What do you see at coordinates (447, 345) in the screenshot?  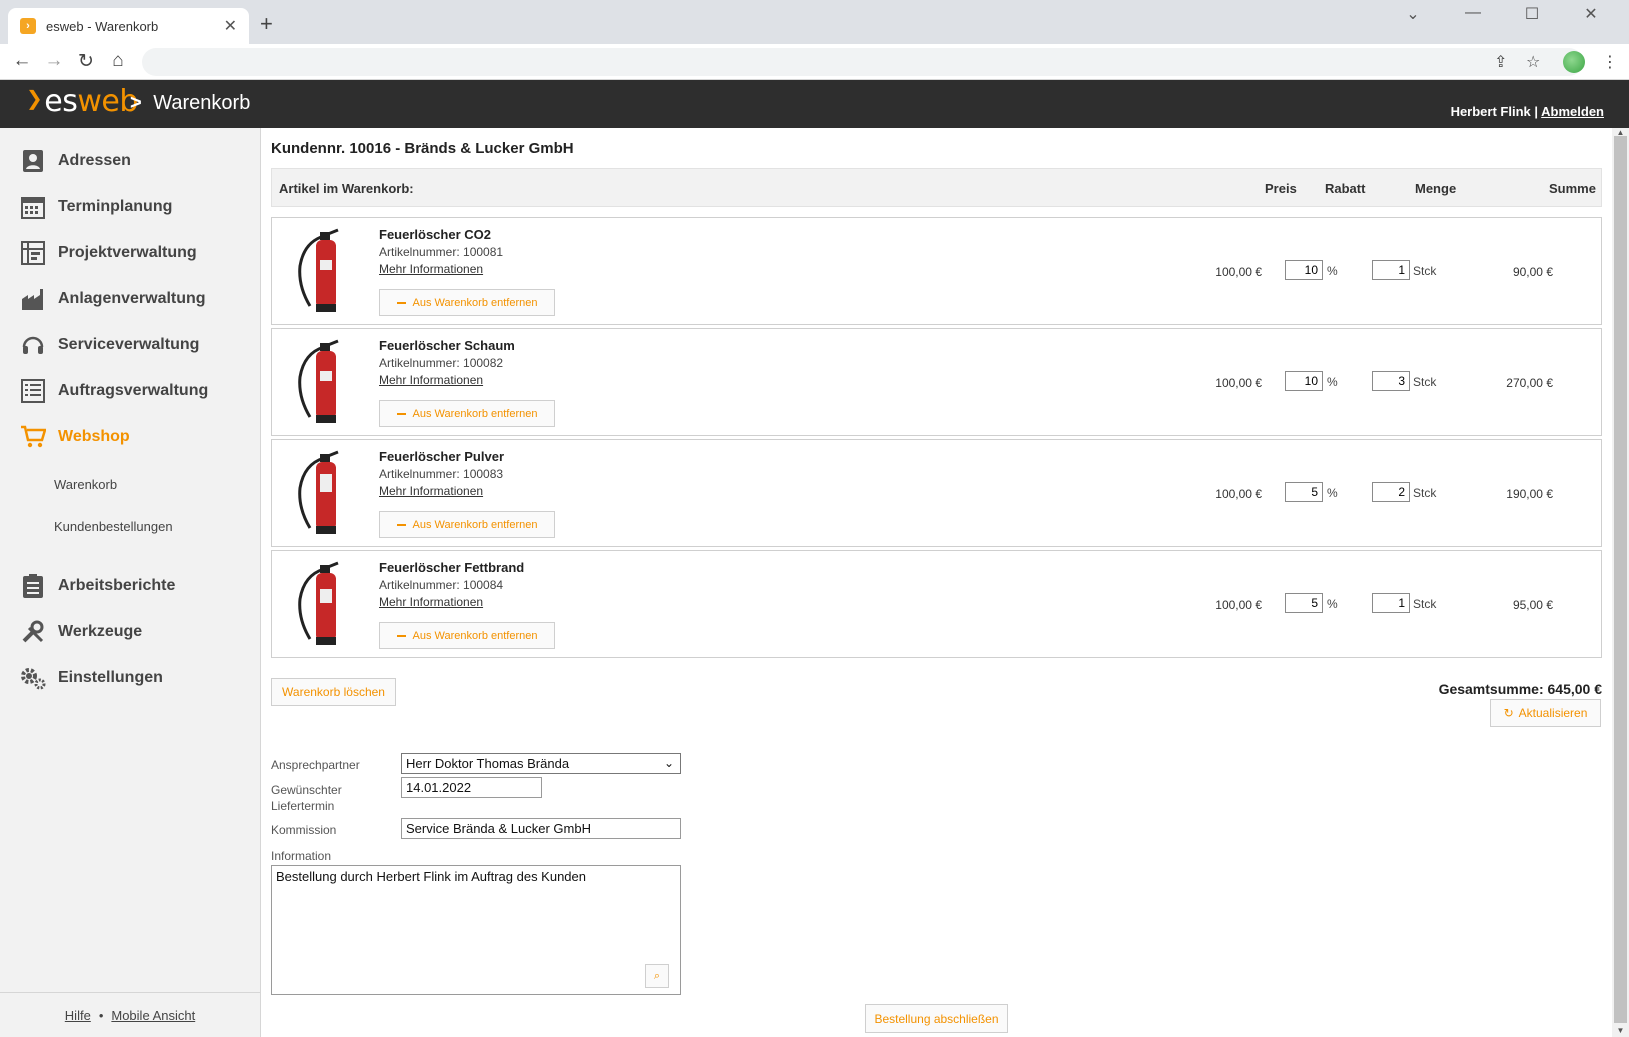 I see `item-name: Feuerlöscher Schaum` at bounding box center [447, 345].